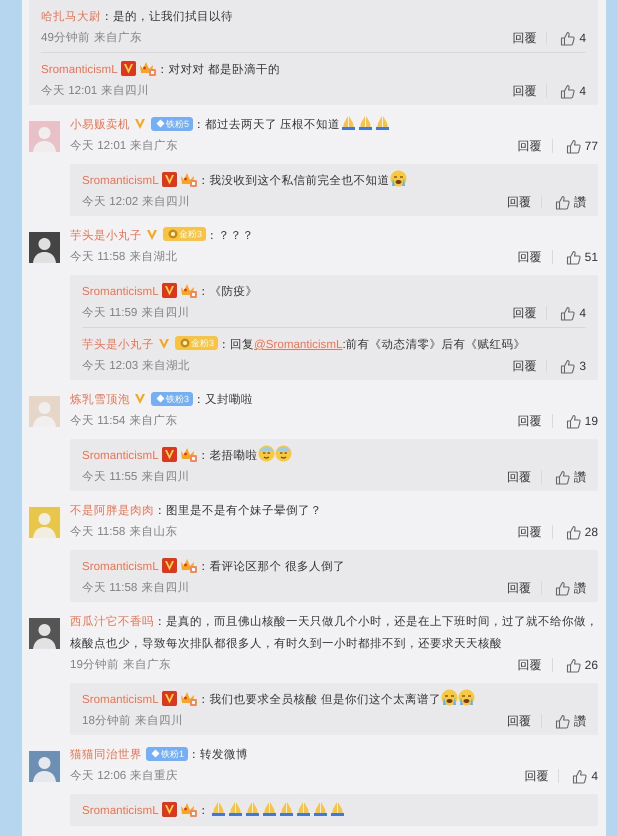 Image resolution: width=617 pixels, height=836 pixels. Describe the element at coordinates (110, 477) in the screenshot. I see `timestamp: 今天 11:55` at that location.